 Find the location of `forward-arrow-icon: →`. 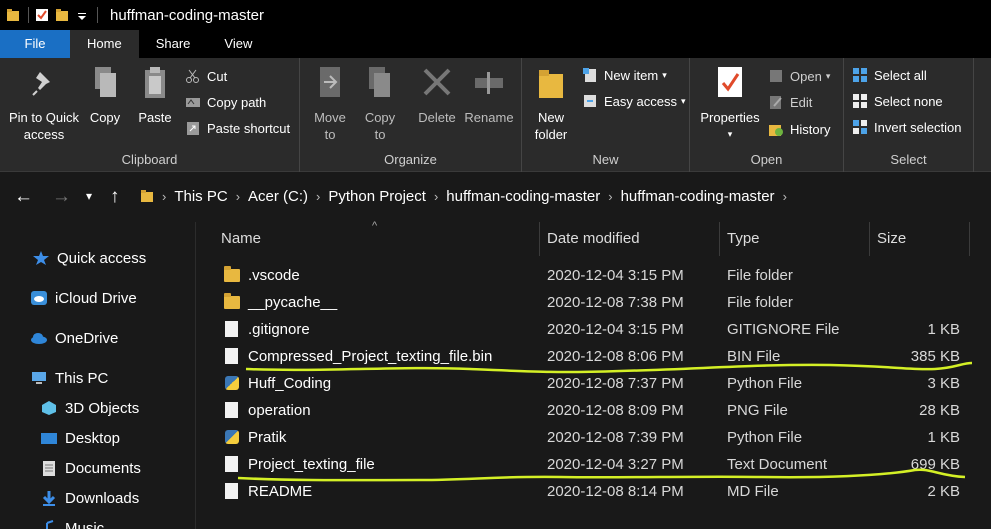

forward-arrow-icon: → is located at coordinates (61, 197).